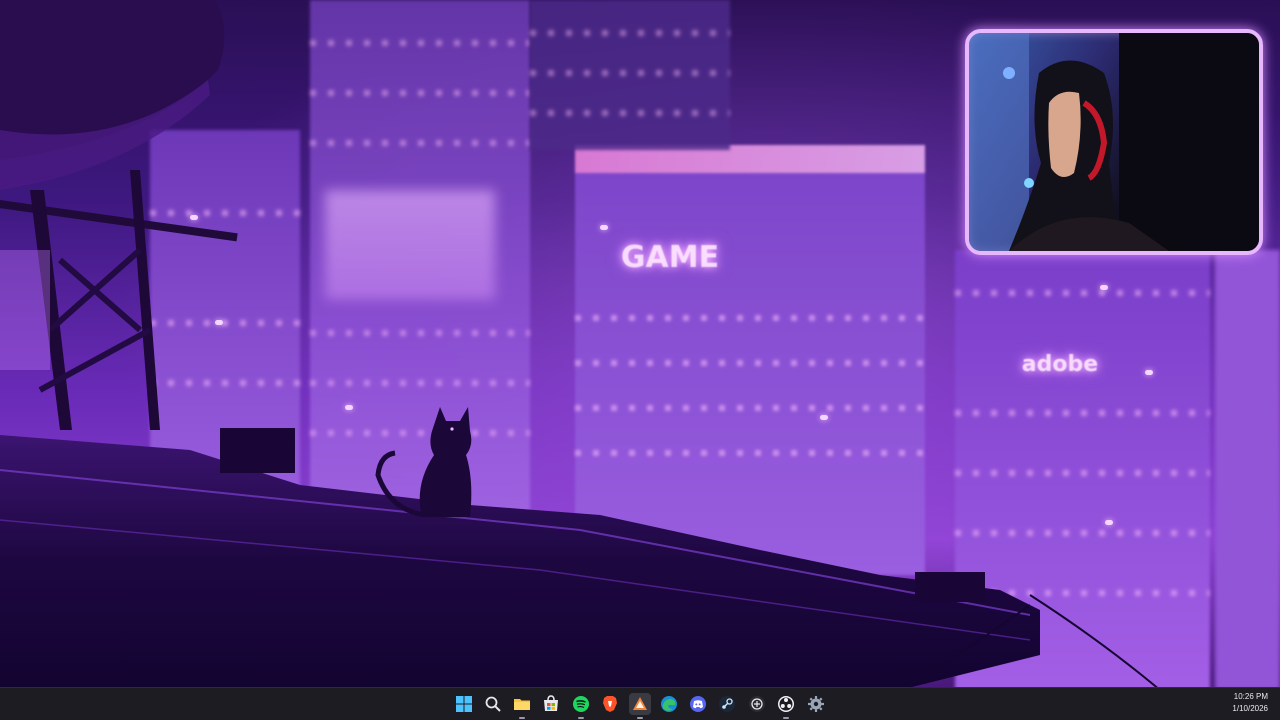 This screenshot has width=1280, height=720. I want to click on streamer-webcam-image, so click(1114, 142).